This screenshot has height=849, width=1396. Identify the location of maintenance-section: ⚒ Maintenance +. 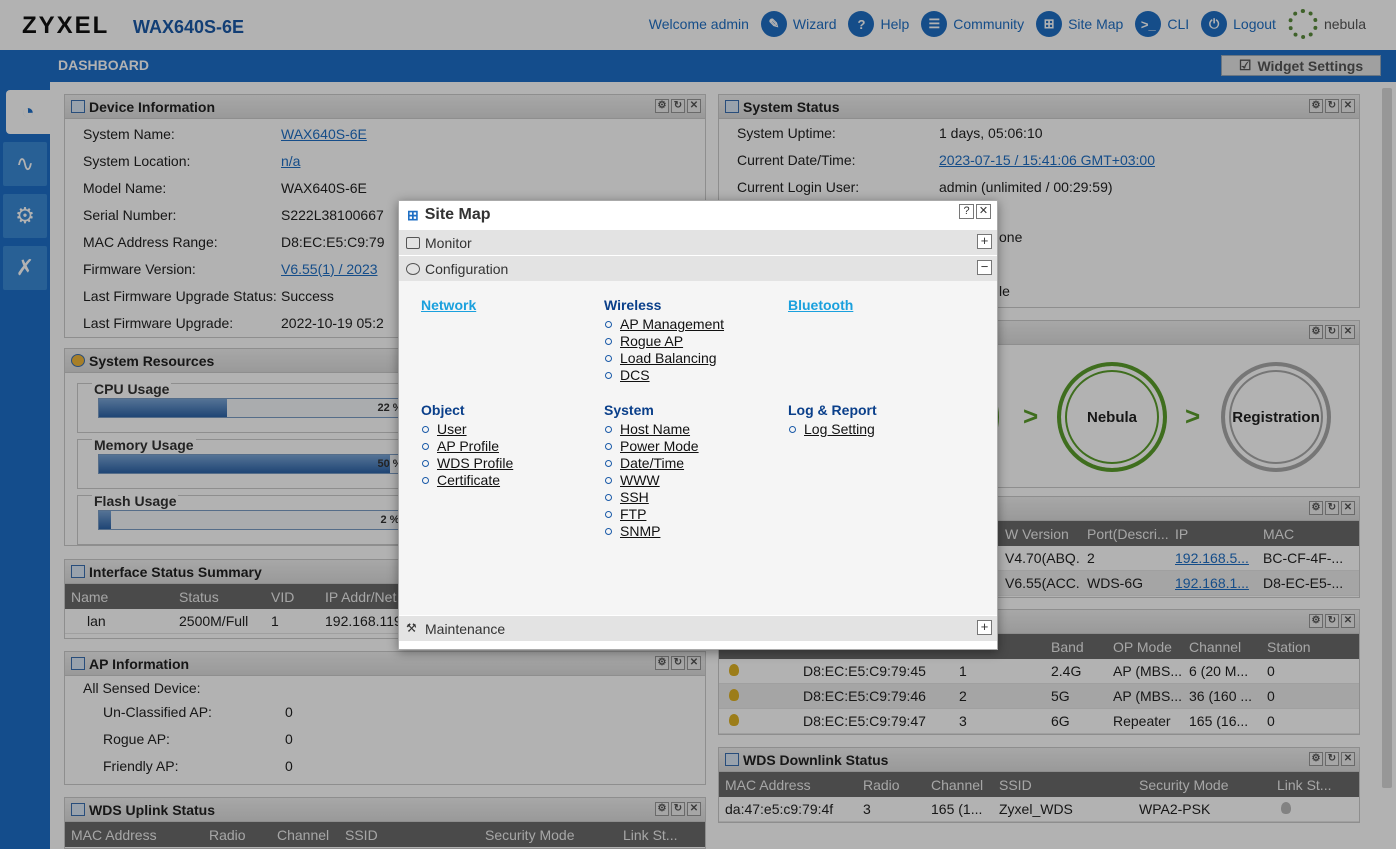
(698, 628).